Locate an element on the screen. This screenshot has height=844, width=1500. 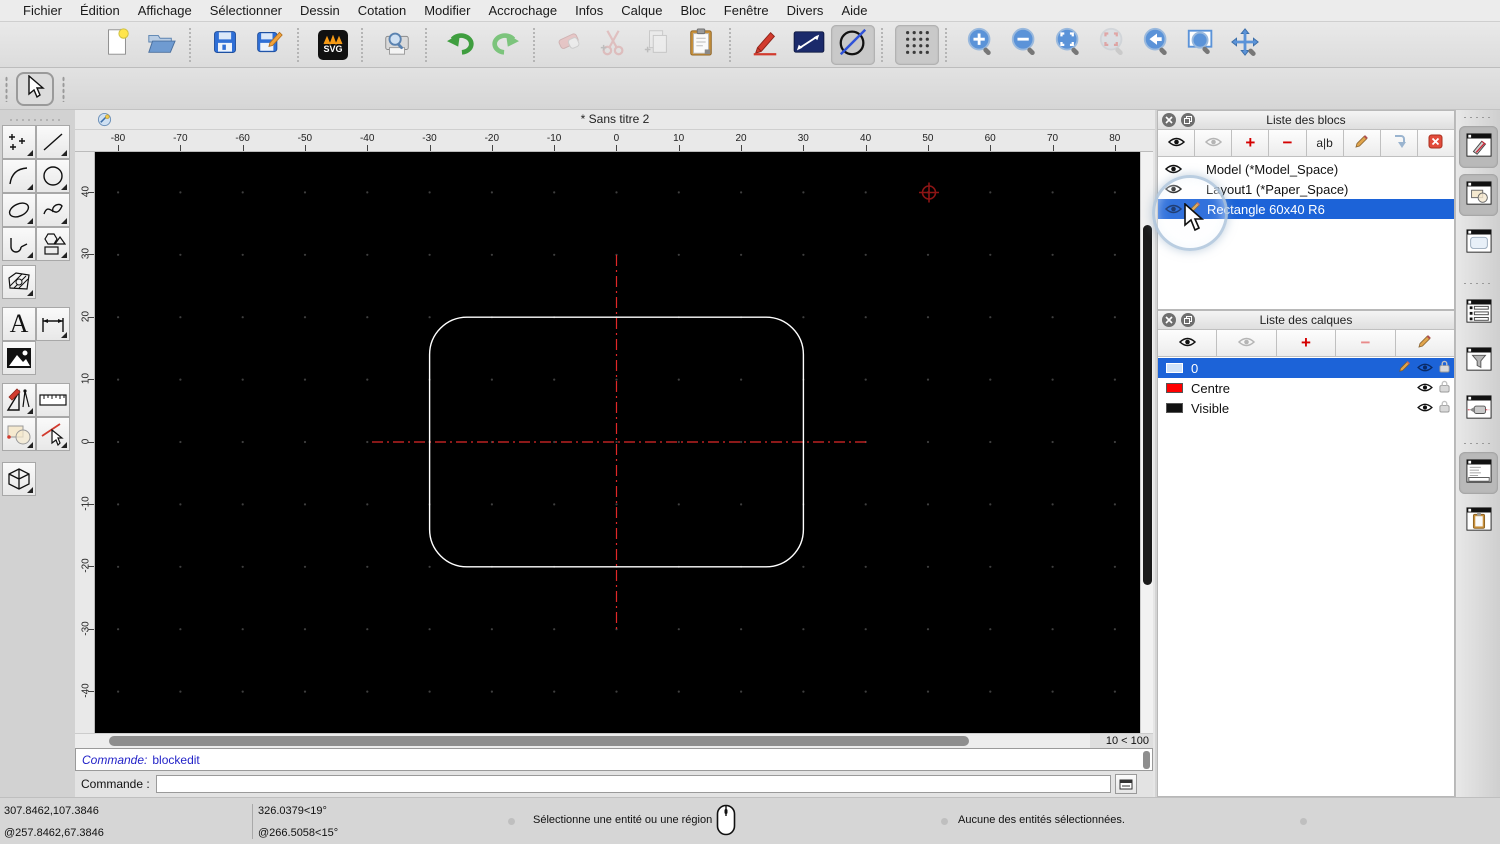
block-label: Rectangle 60x40 R6 is located at coordinates (1266, 209).